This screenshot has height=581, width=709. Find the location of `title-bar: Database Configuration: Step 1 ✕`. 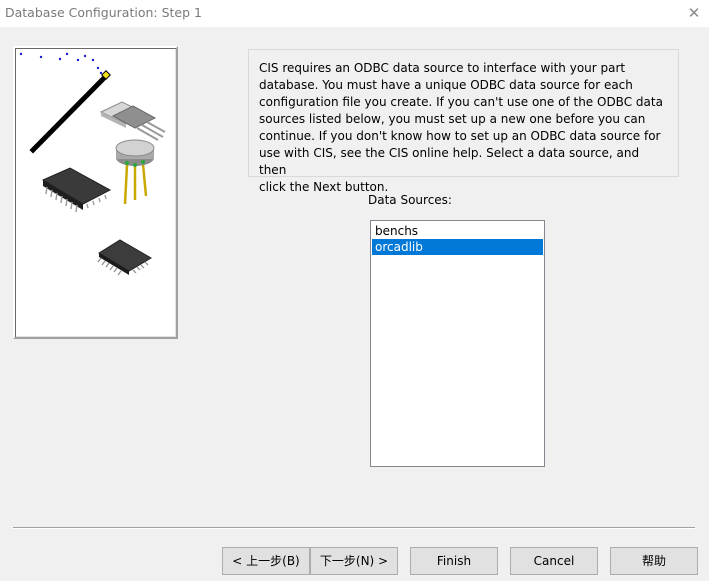

title-bar: Database Configuration: Step 1 ✕ is located at coordinates (354, 13).